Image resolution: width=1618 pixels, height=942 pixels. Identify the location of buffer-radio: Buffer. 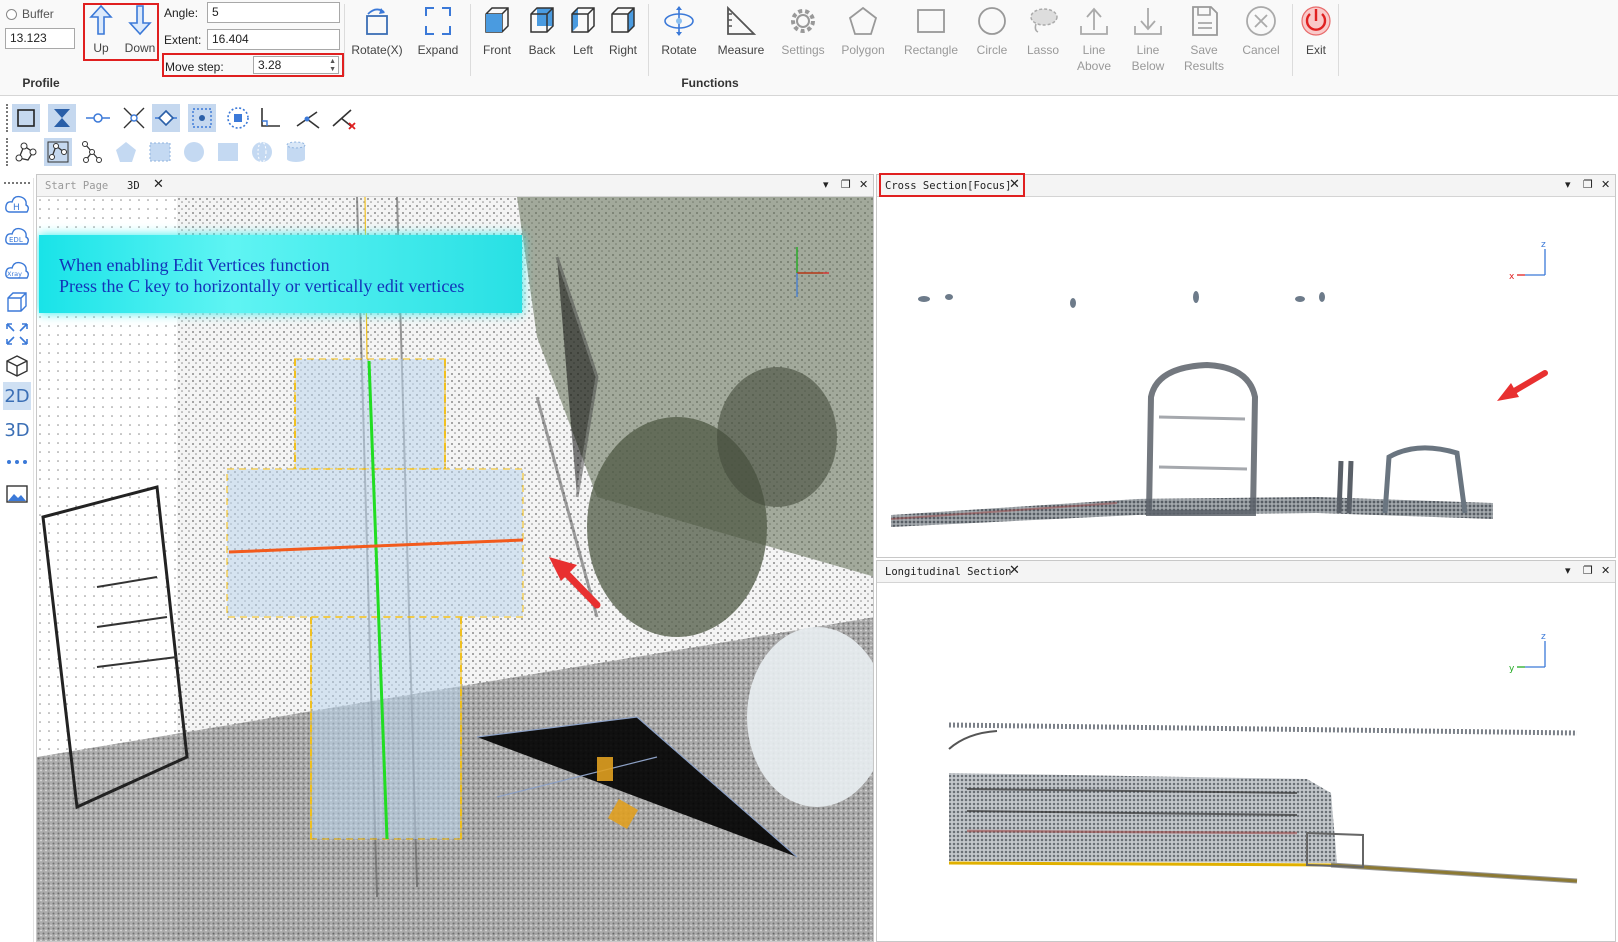
(30, 14).